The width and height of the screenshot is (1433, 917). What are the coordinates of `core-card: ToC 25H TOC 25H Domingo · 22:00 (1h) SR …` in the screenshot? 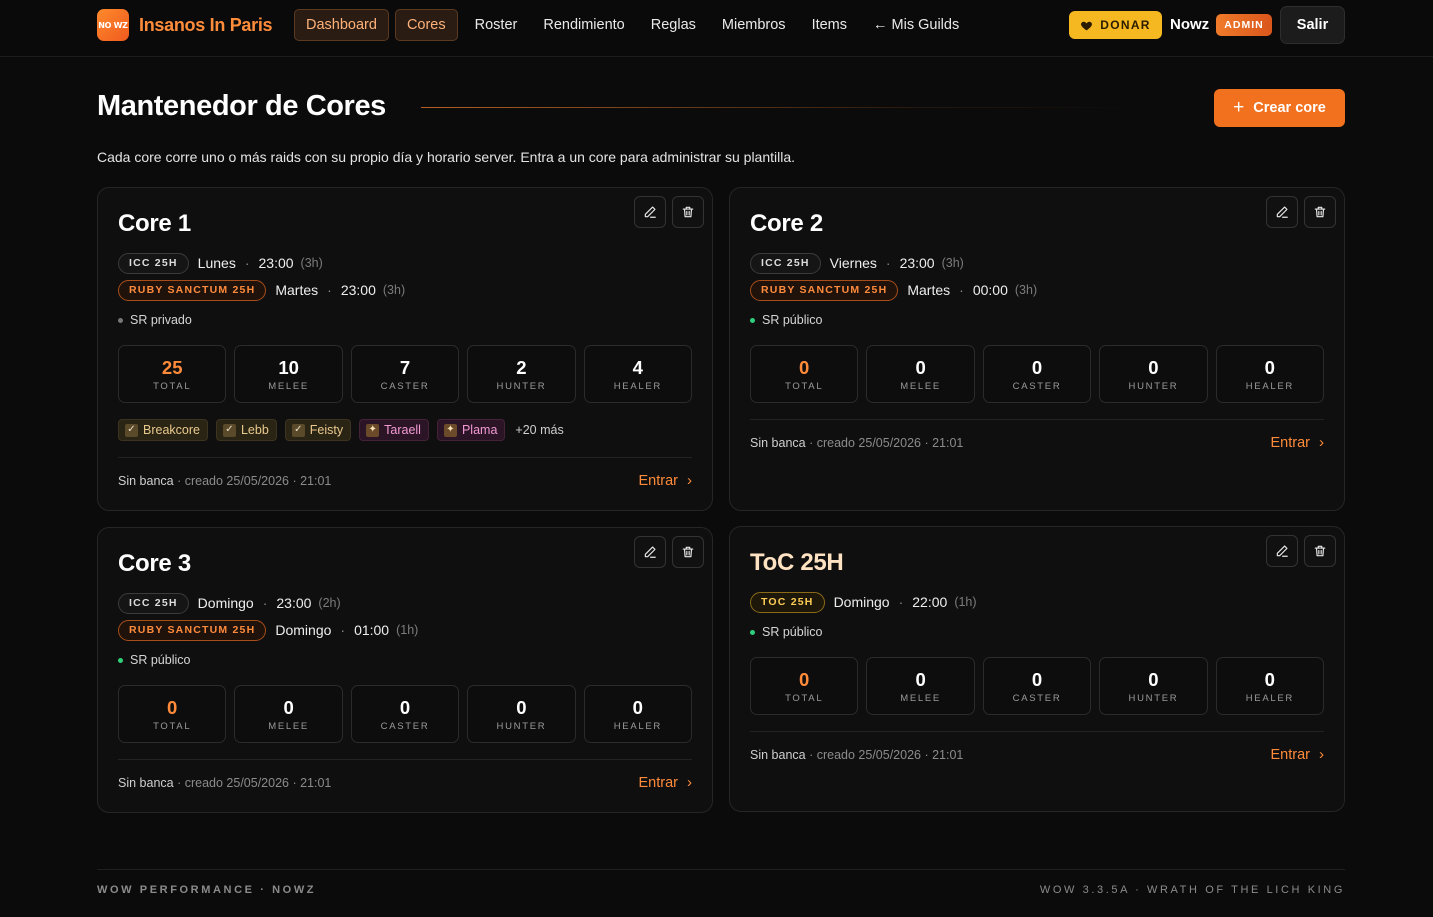 It's located at (1037, 669).